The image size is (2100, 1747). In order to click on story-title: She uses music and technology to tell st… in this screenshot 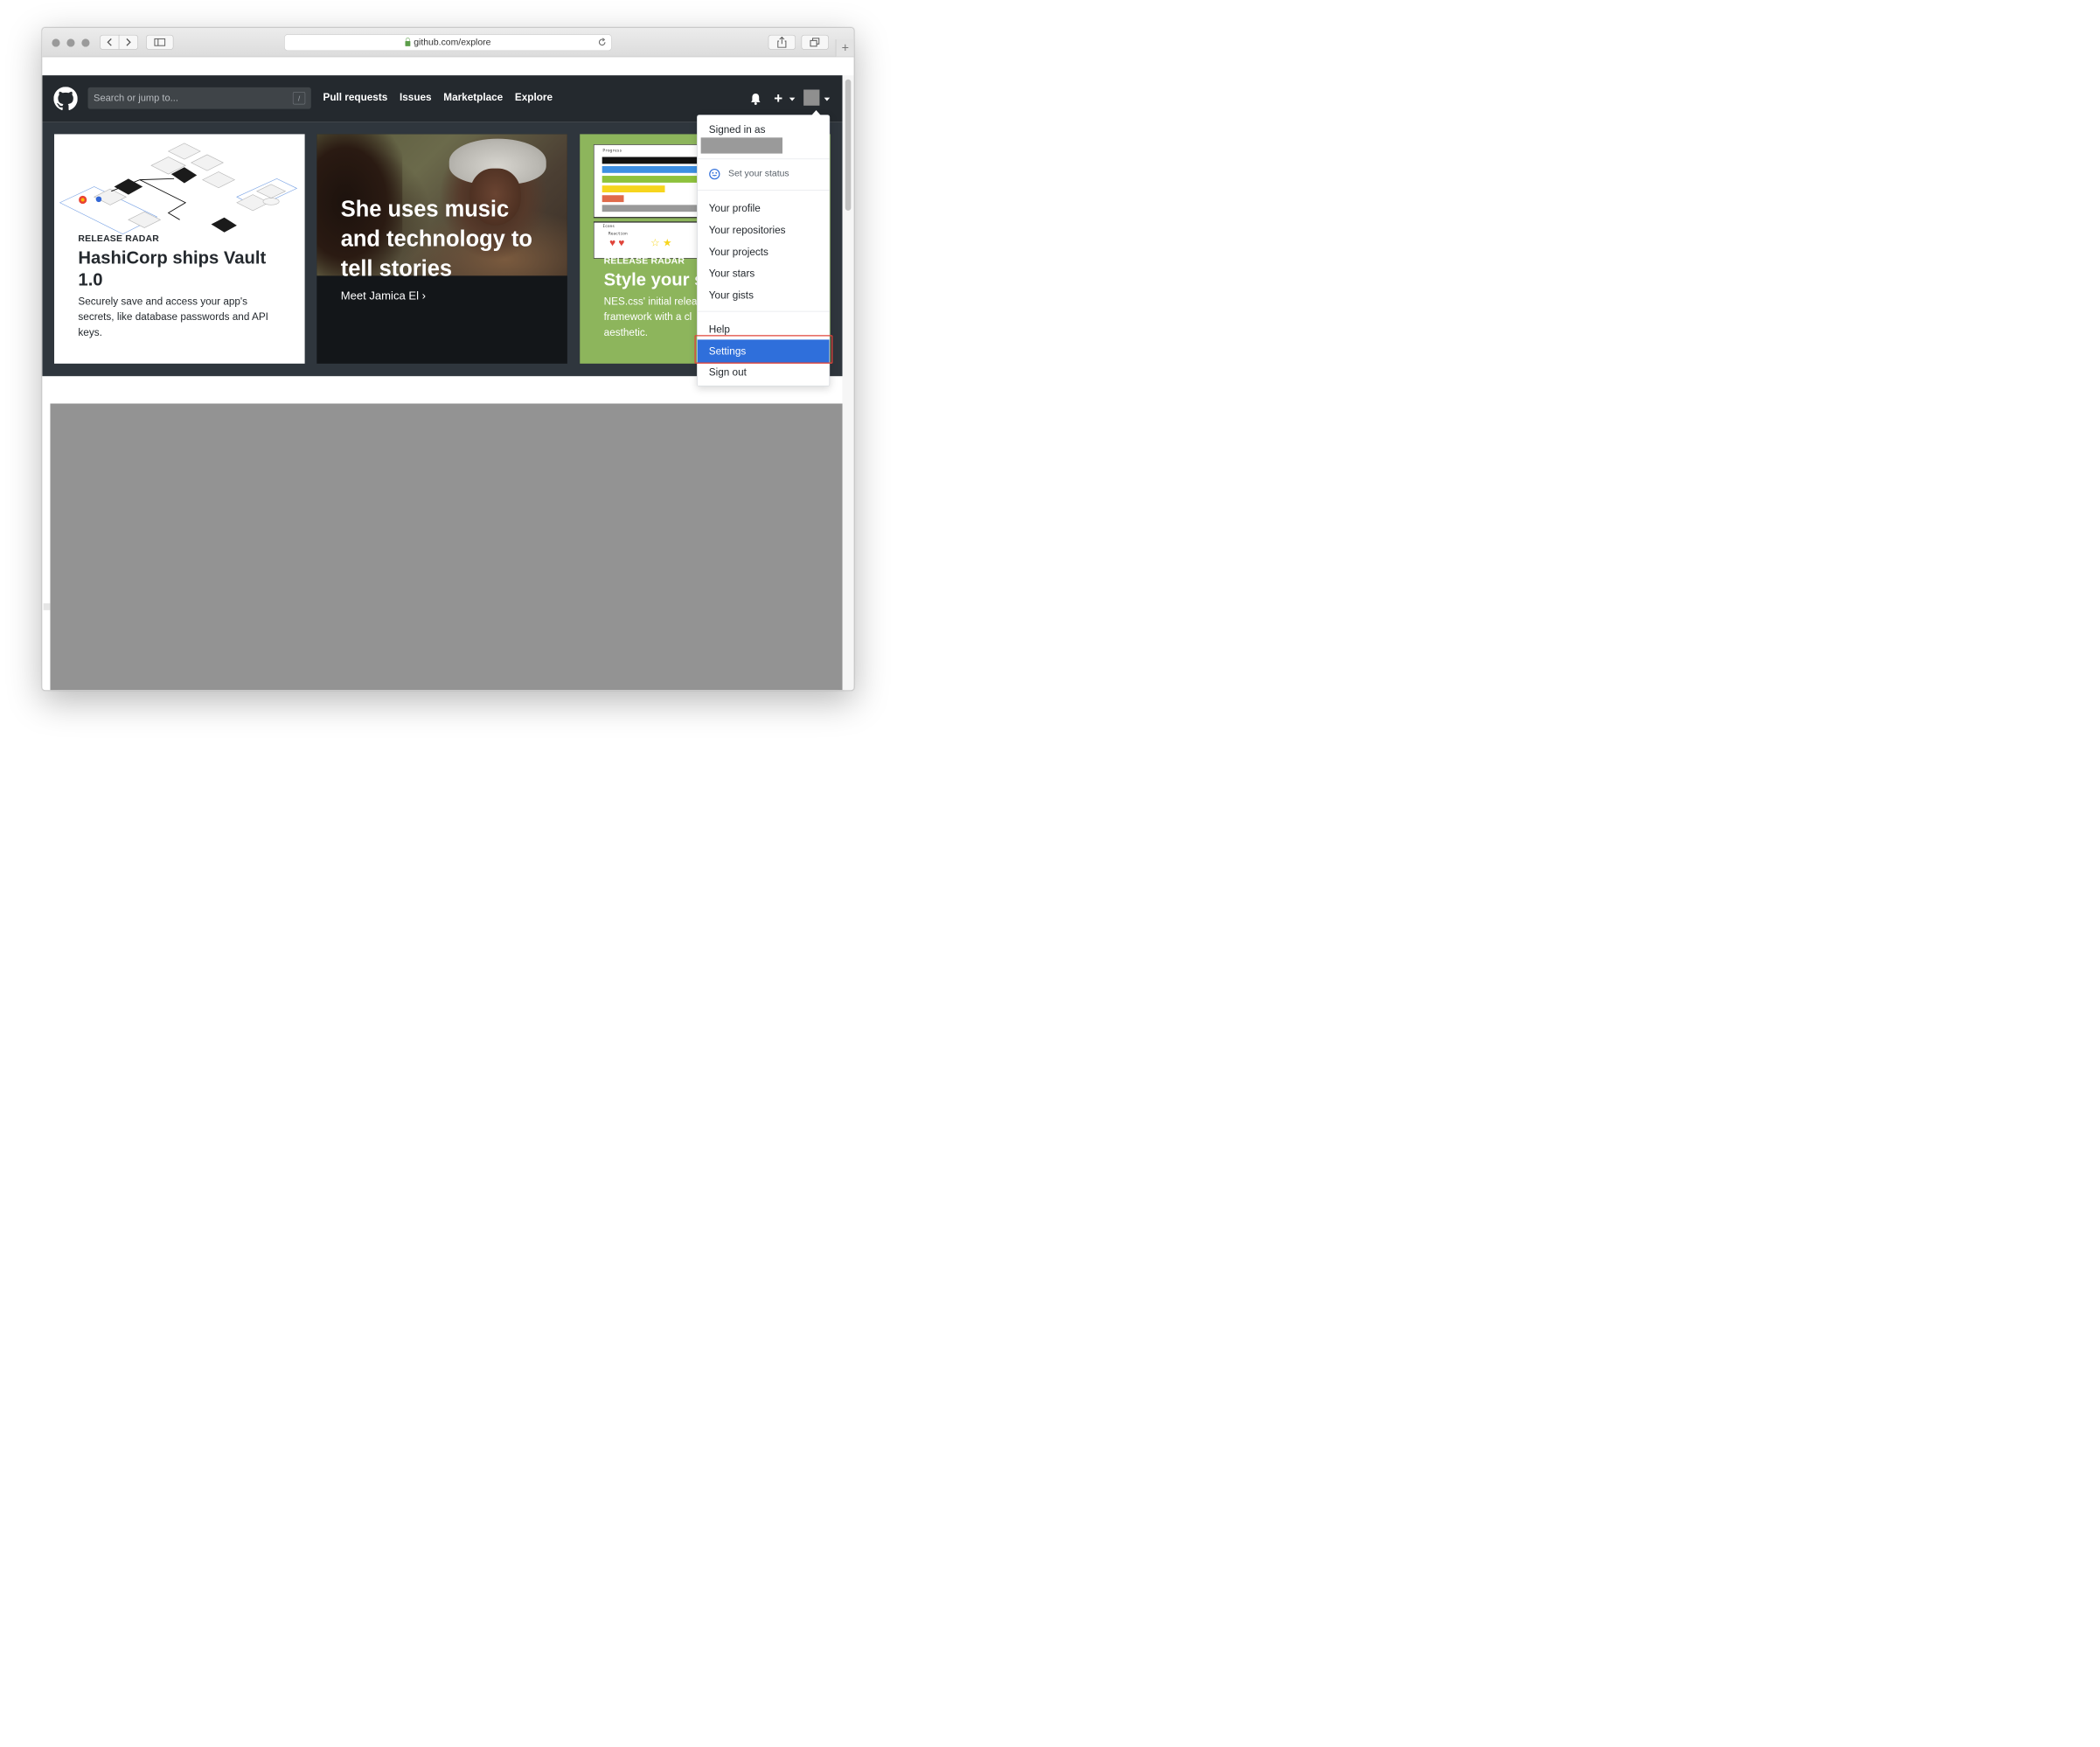, I will do `click(437, 240)`.